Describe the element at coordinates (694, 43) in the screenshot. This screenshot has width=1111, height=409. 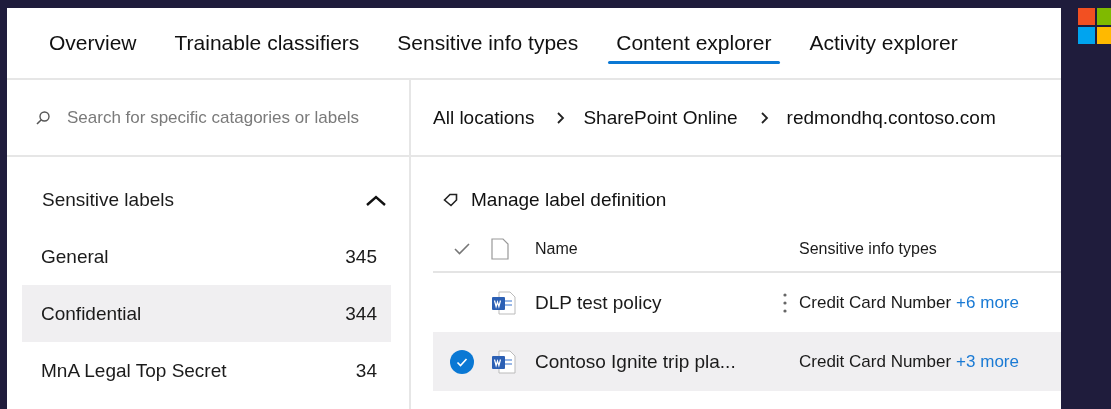
I see `nav-tab: Content explorer` at that location.